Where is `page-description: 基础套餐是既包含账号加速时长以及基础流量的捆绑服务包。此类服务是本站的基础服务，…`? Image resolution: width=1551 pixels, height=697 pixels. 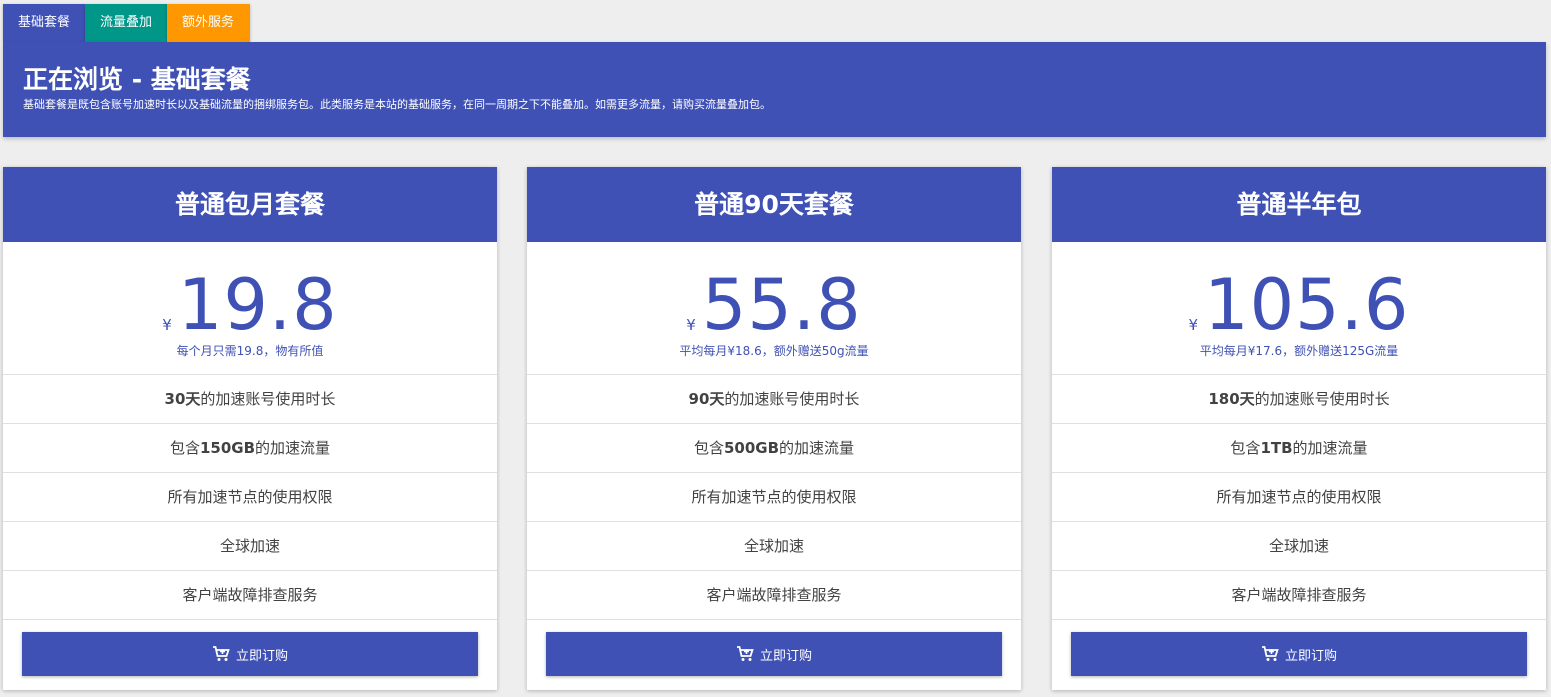
page-description: 基础套餐是既包含账号加速时长以及基础流量的捆绑服务包。此类服务是本站的基础服务，… is located at coordinates (397, 104).